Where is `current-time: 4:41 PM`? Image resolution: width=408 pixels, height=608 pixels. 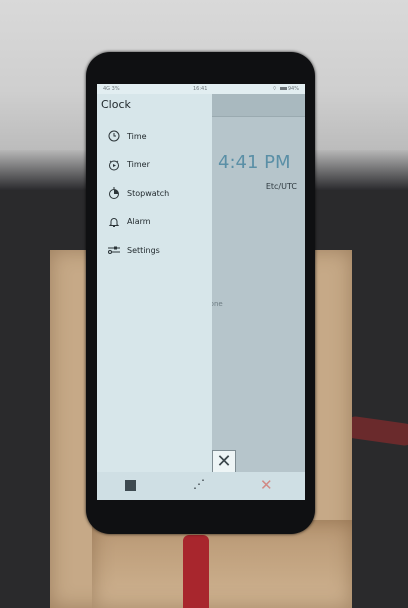
current-time: 4:41 PM is located at coordinates (254, 162).